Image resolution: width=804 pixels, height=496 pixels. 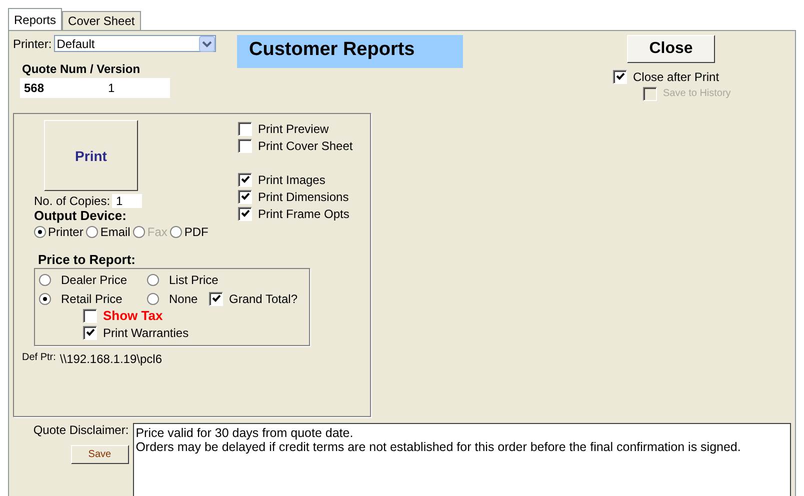 I want to click on default-printer-path: \\192.168.1.19\pcl6, so click(x=111, y=359).